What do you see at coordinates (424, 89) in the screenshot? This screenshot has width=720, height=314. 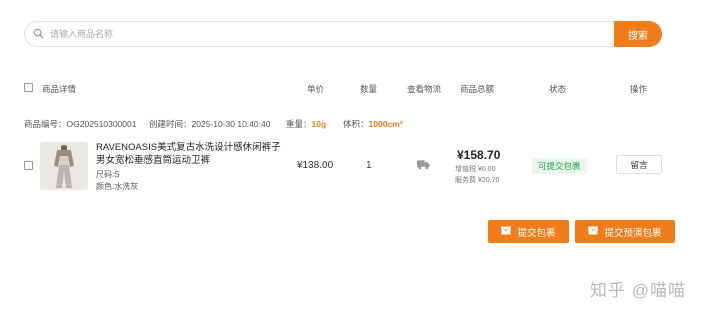 I see `header-view-logistics: 查看物流` at bounding box center [424, 89].